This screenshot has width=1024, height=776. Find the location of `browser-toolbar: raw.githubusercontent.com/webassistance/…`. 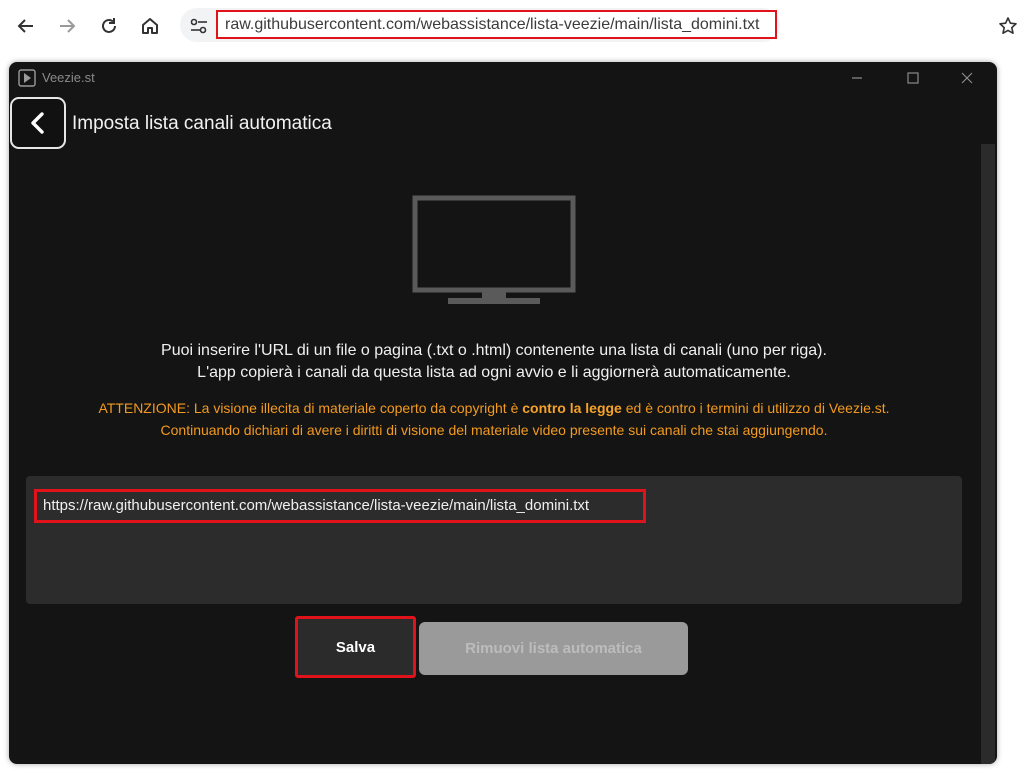

browser-toolbar: raw.githubusercontent.com/webassistance/… is located at coordinates (512, 26).